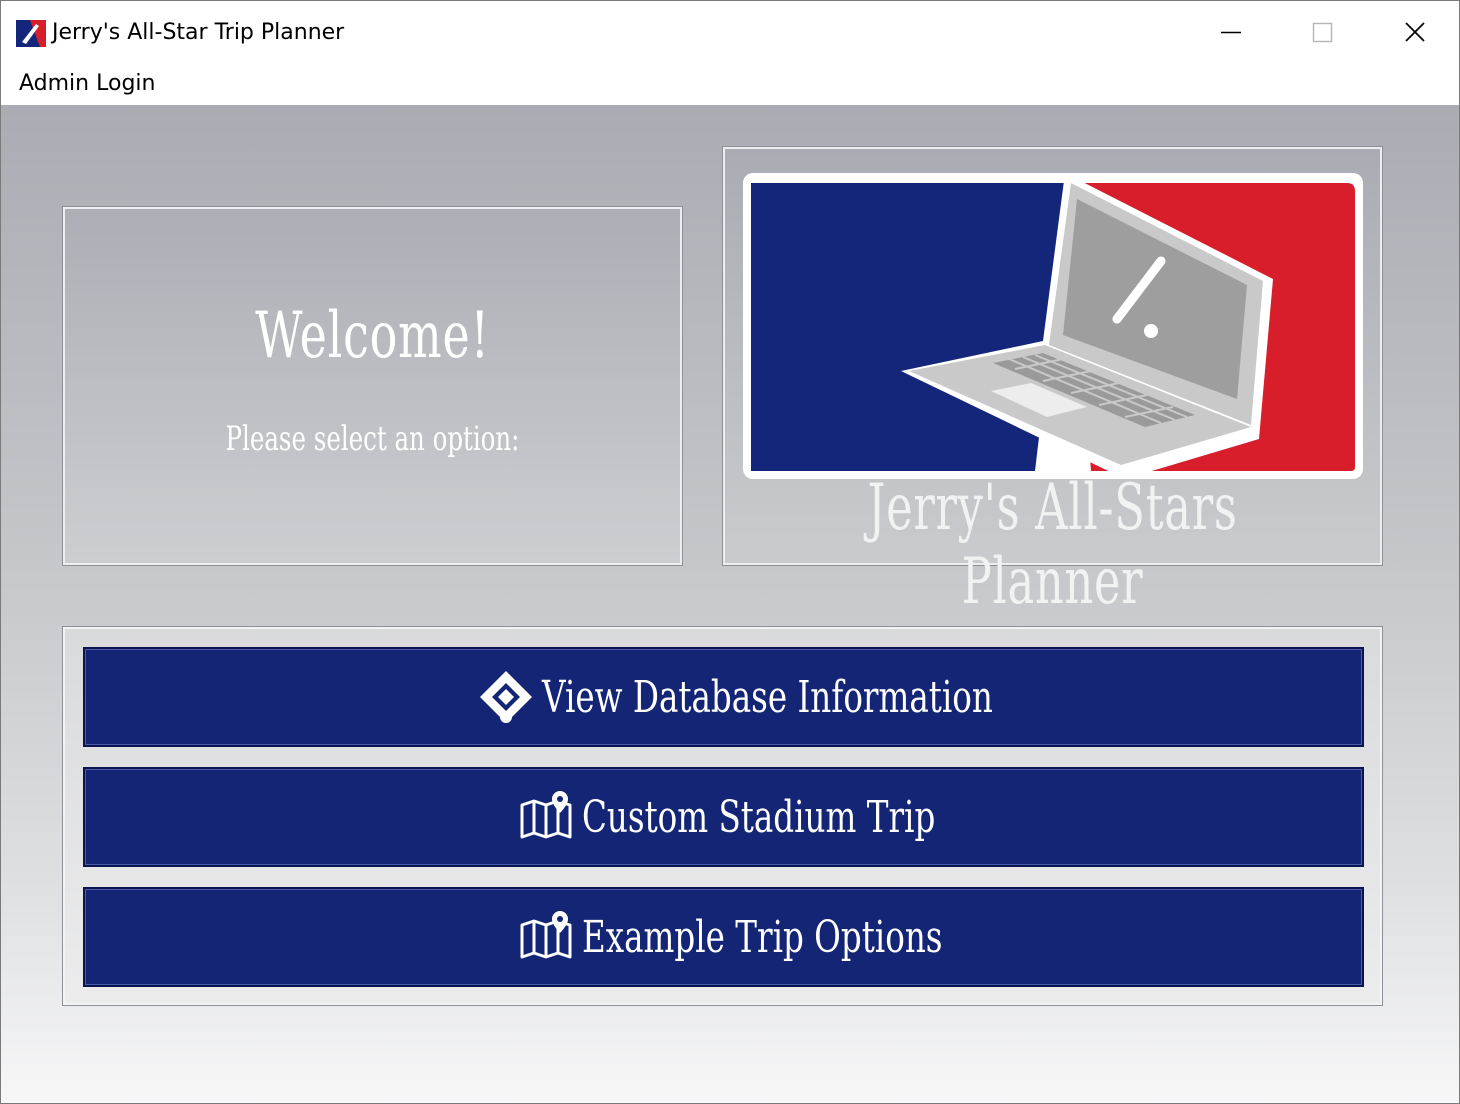 The image size is (1460, 1104). Describe the element at coordinates (372, 439) in the screenshot. I see `welcome-subtitle: Please select an option:` at that location.